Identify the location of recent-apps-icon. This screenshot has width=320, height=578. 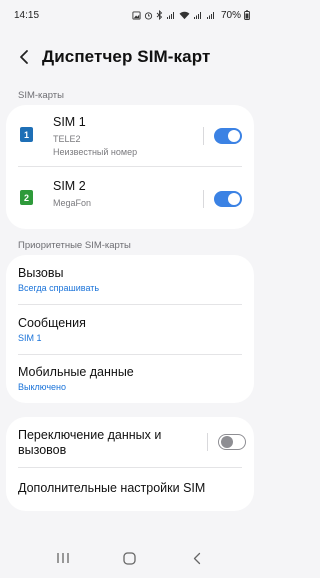
(63, 558).